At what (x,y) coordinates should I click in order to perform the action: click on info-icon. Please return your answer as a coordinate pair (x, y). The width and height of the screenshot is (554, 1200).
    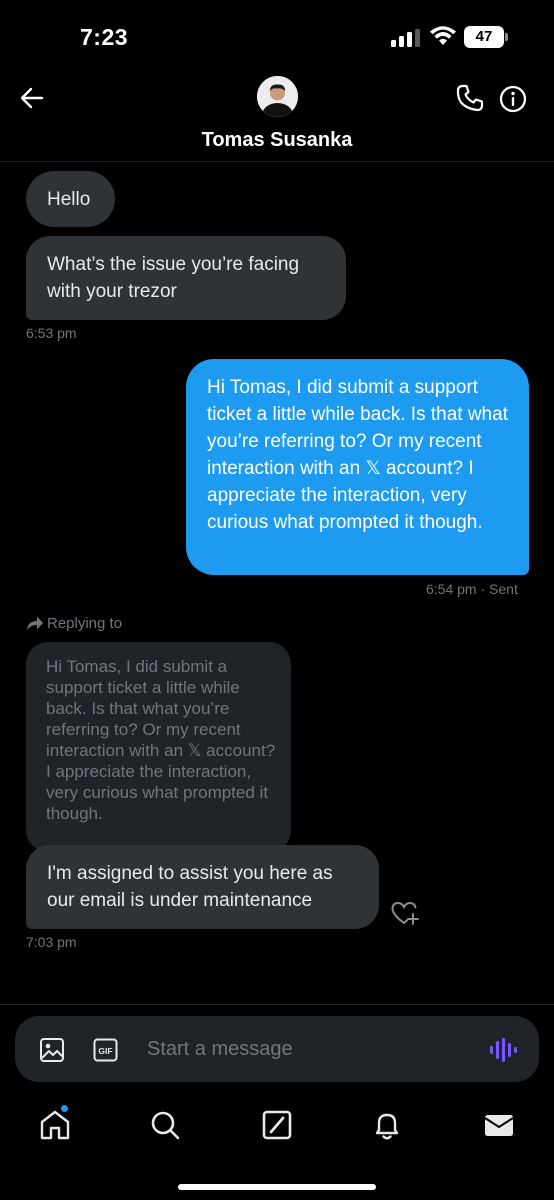
    Looking at the image, I should click on (513, 99).